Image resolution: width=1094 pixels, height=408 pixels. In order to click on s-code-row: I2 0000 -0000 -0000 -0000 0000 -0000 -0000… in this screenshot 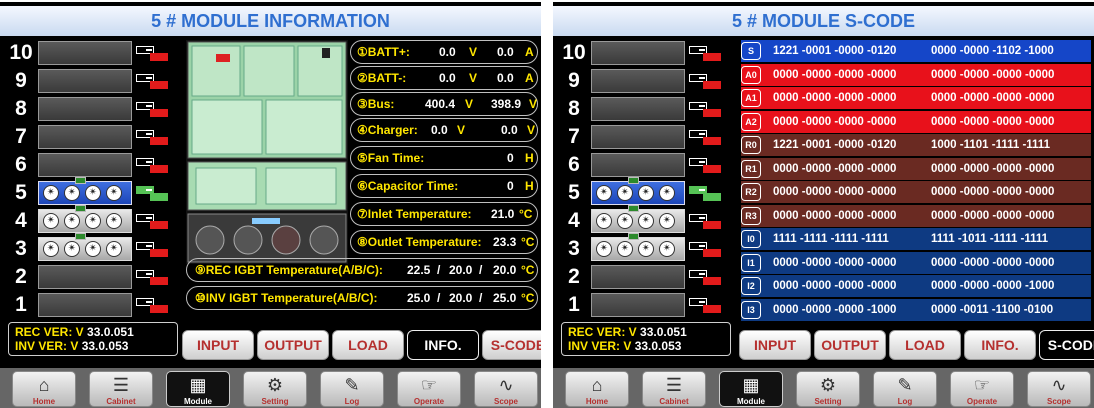, I will do `click(916, 286)`.